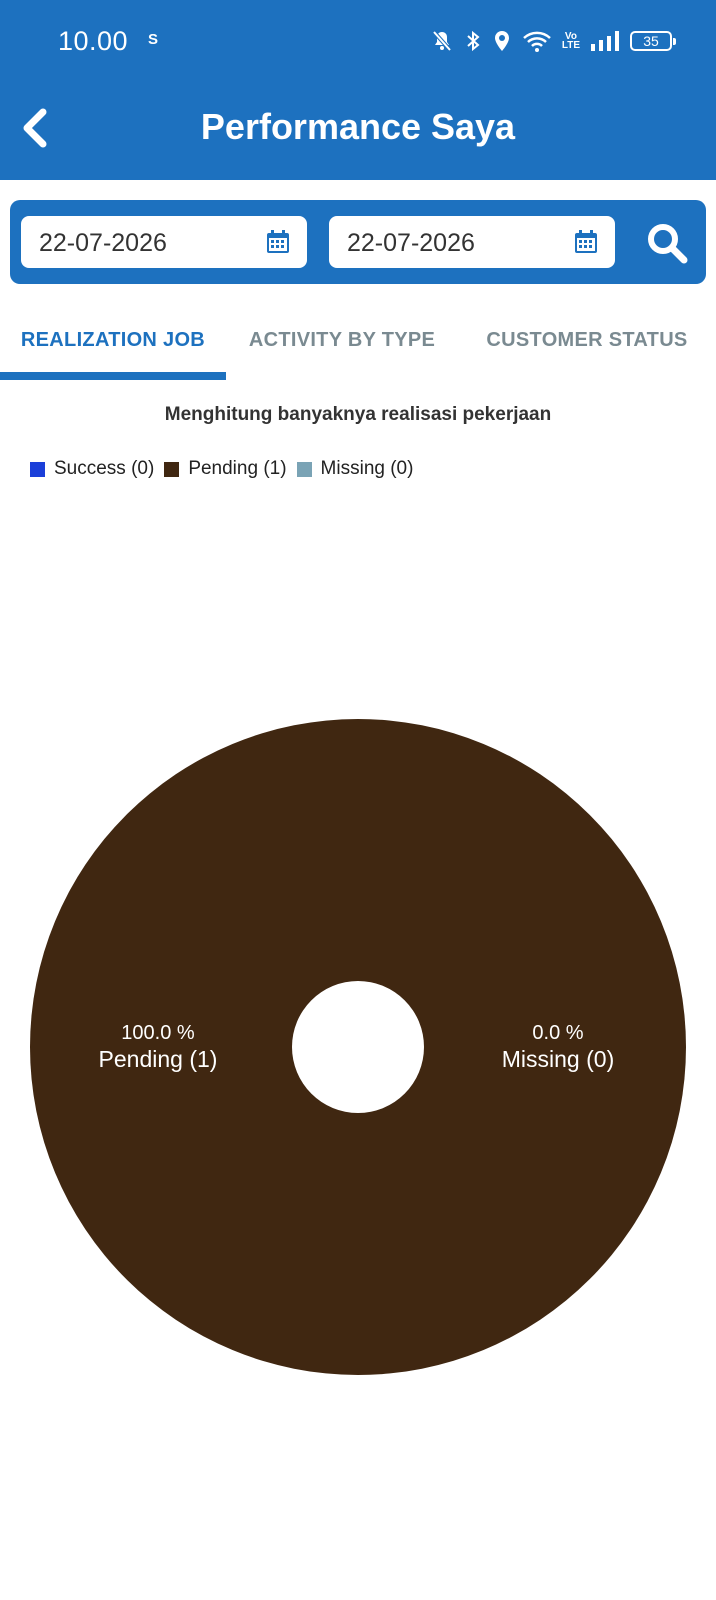  Describe the element at coordinates (358, 126) in the screenshot. I see `page-title: Performance Saya` at that location.